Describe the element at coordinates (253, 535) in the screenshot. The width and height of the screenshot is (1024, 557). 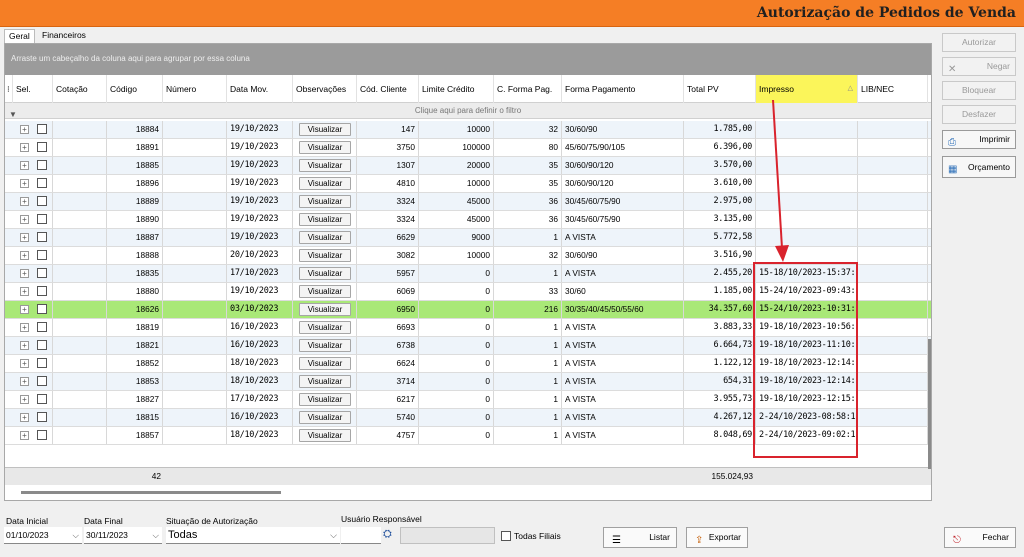
I see `situacao-select: Todas ⌵` at that location.